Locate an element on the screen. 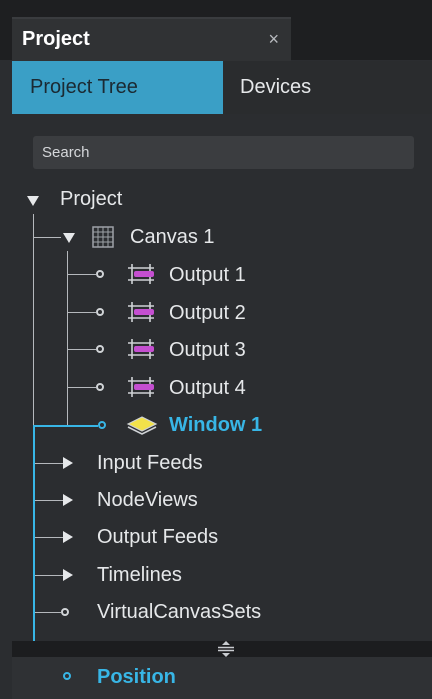 This screenshot has width=432, height=699. inspector-area is located at coordinates (222, 678).